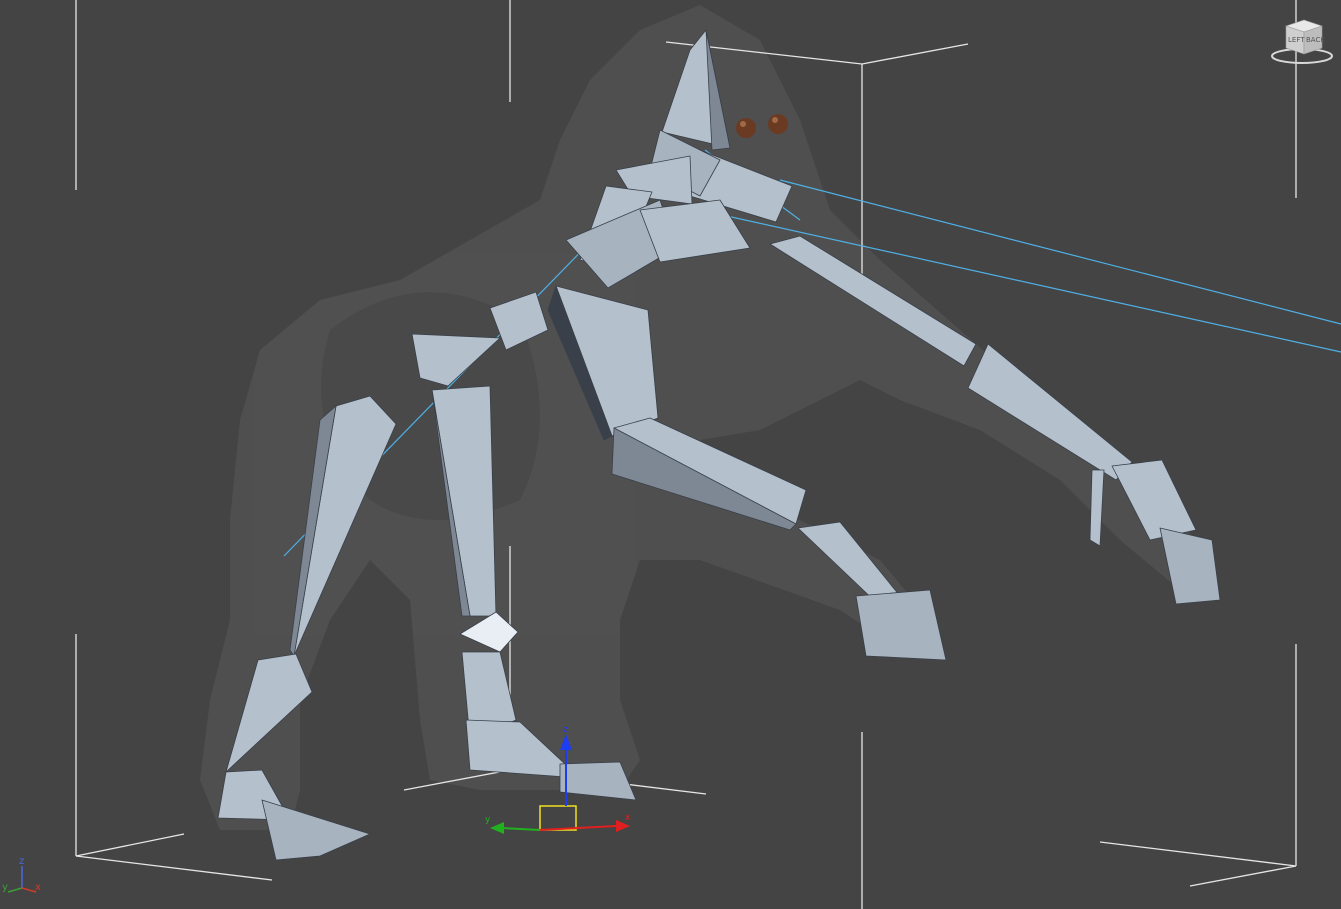 The width and height of the screenshot is (1341, 909). What do you see at coordinates (1315, 40) in the screenshot?
I see `viewcube-right-label: BACK` at bounding box center [1315, 40].